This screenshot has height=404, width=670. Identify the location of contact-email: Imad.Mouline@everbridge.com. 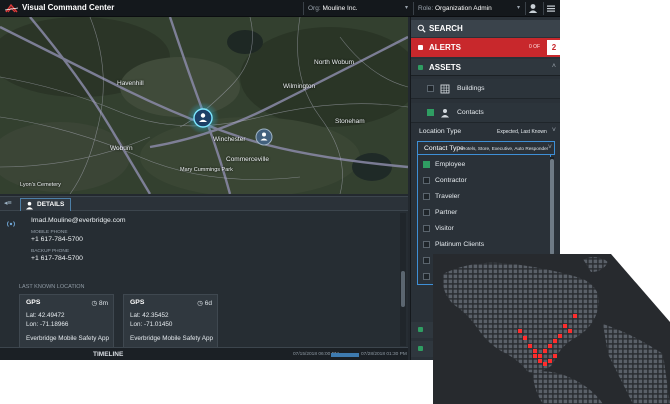
(78, 220).